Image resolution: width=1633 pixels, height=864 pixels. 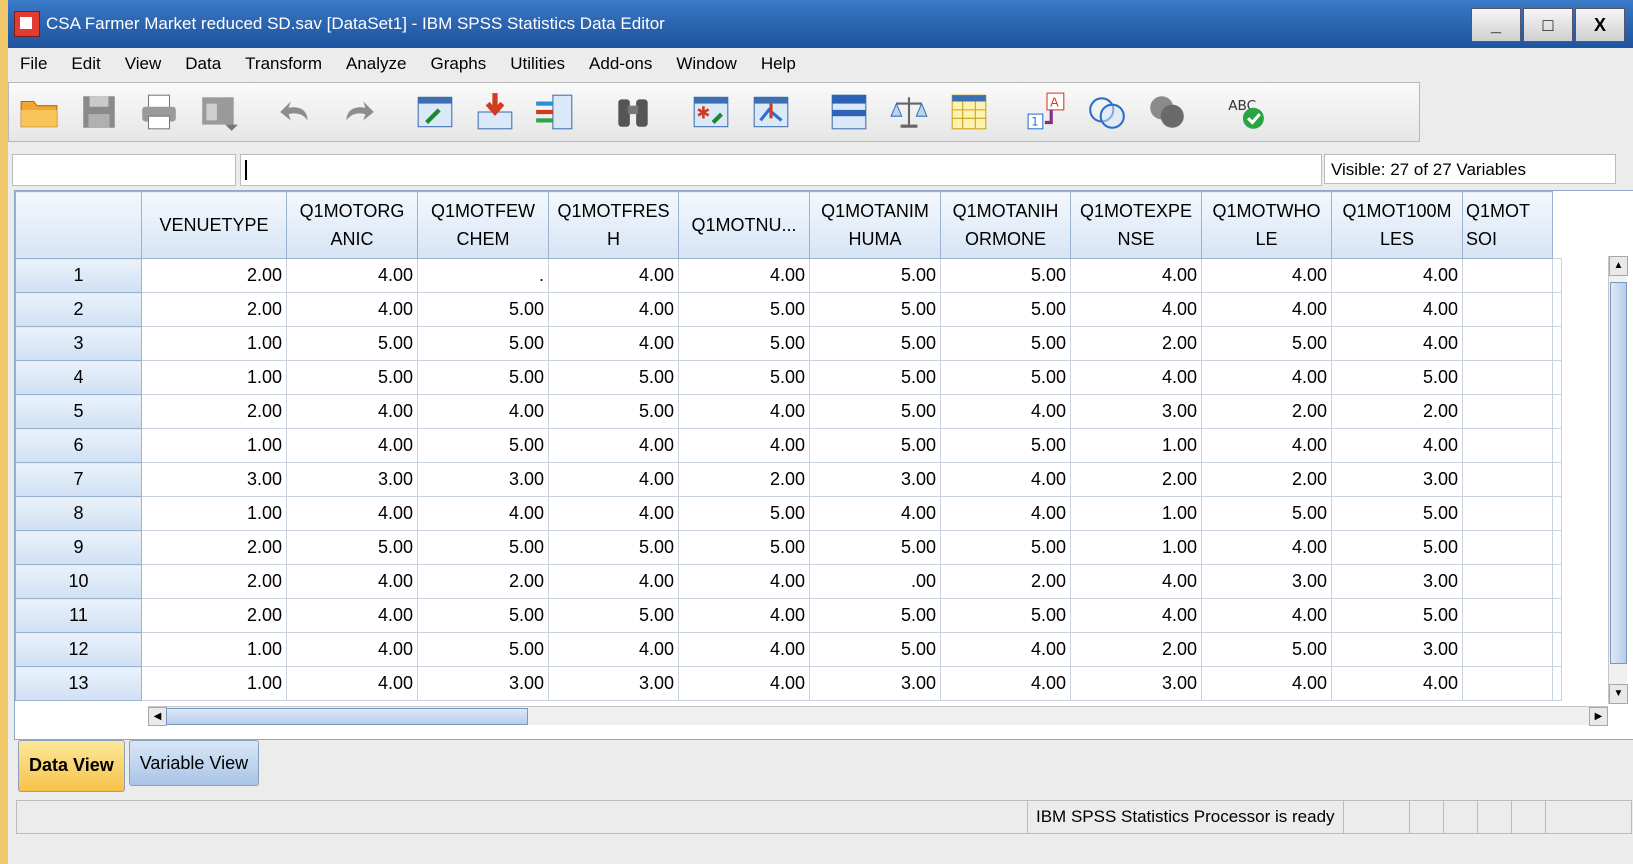 I want to click on goto-case-icon, so click(x=435, y=112).